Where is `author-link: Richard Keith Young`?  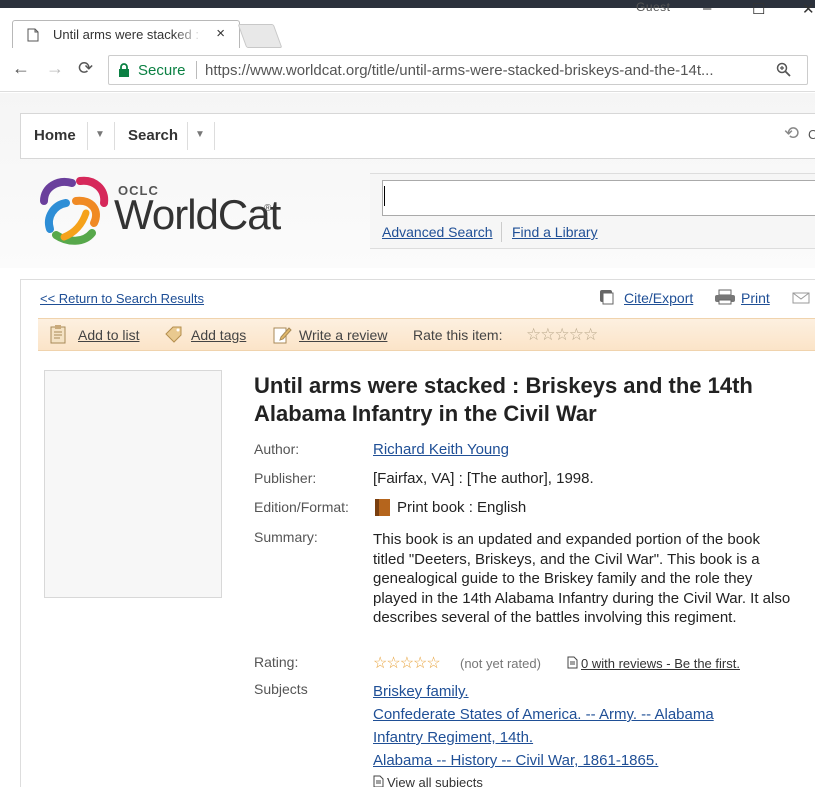
author-link: Richard Keith Young is located at coordinates (441, 449).